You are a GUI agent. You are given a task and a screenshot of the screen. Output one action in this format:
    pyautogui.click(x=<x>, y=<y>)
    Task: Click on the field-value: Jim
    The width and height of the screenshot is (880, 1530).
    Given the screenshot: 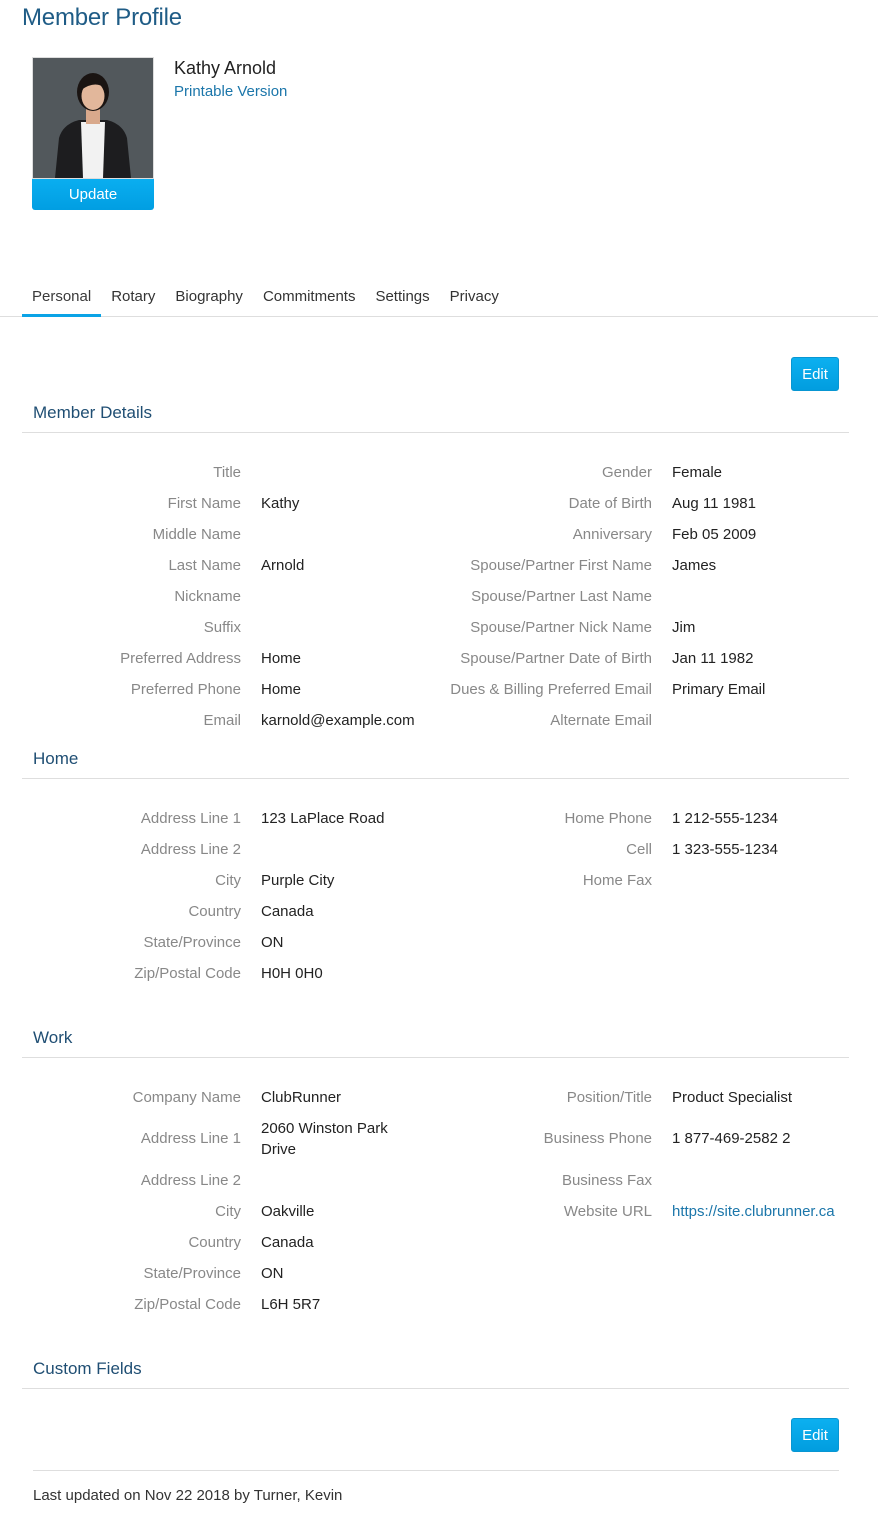 What is the action you would take?
    pyautogui.click(x=684, y=627)
    